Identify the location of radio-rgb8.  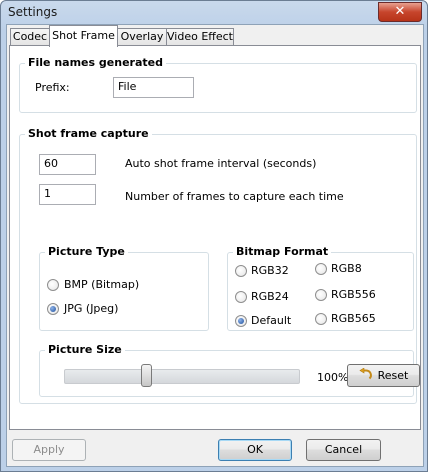
(321, 269).